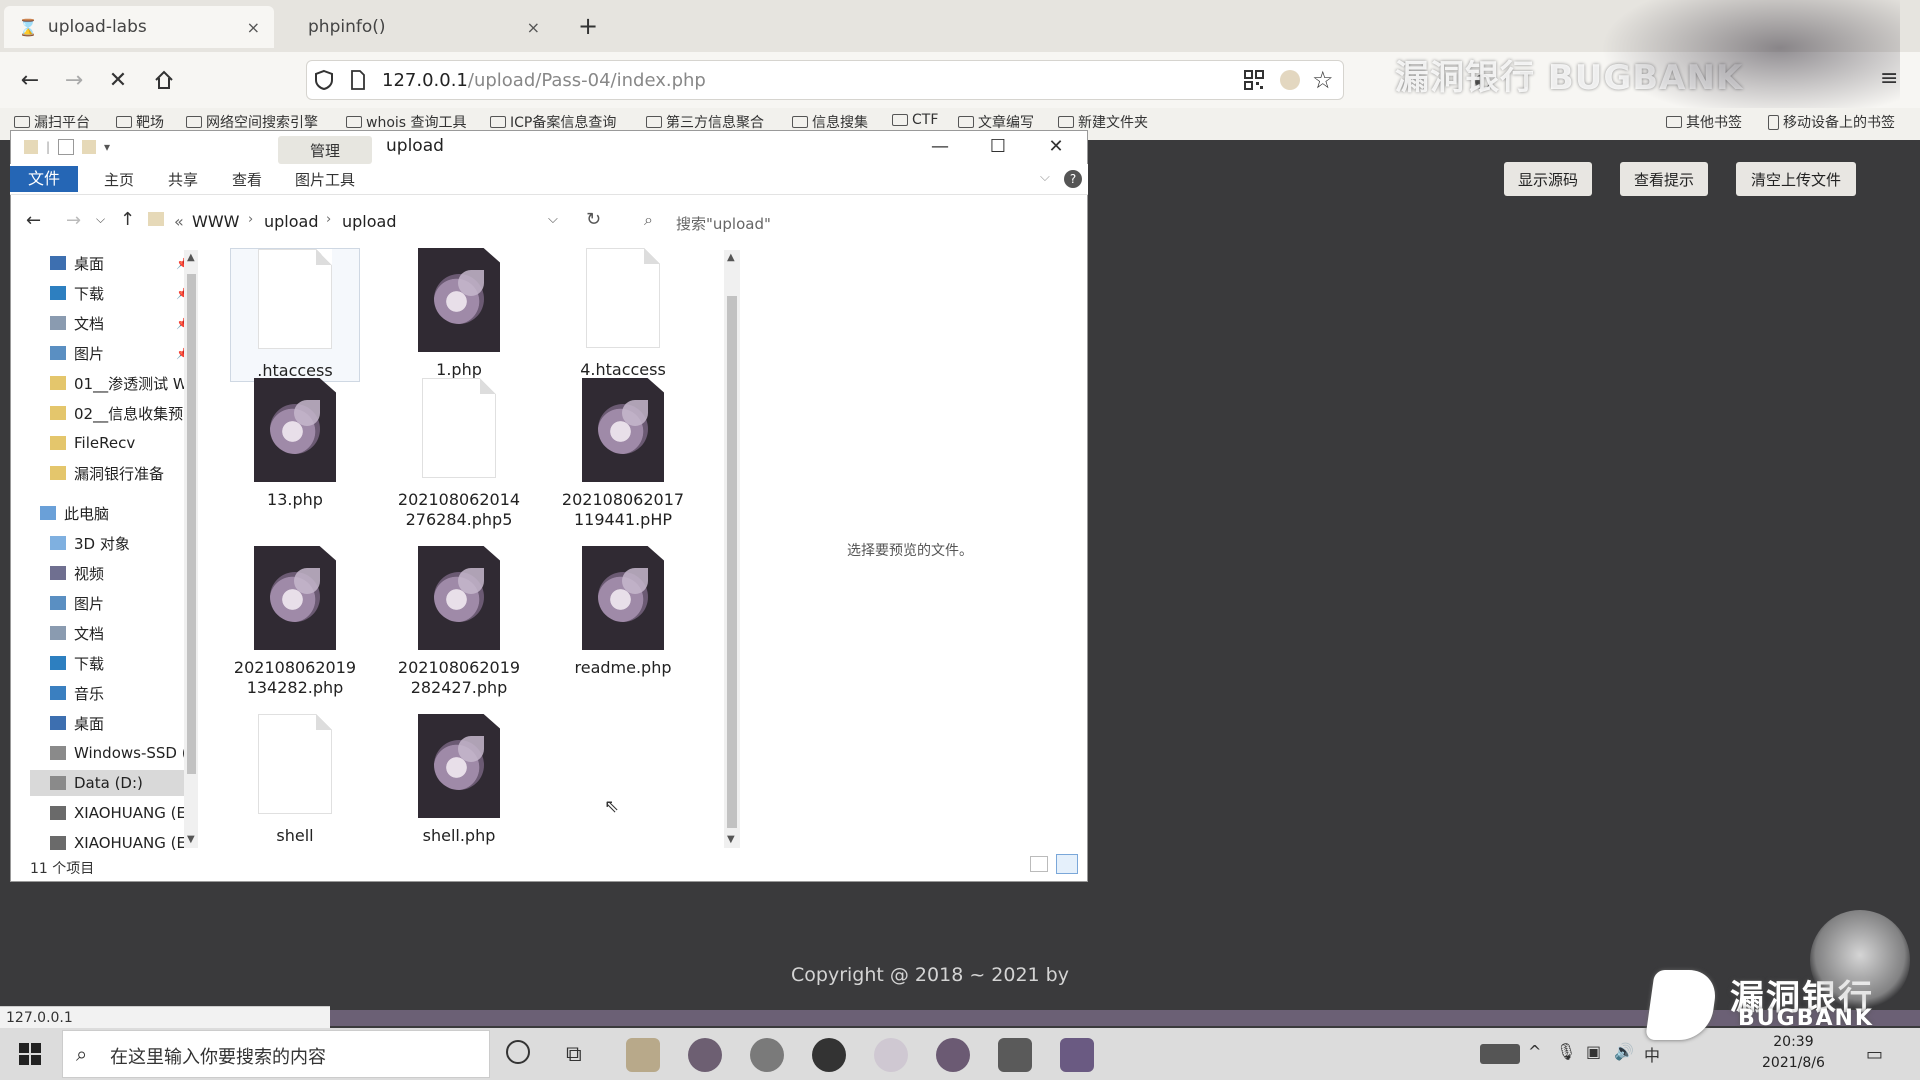 The height and width of the screenshot is (1080, 1920). What do you see at coordinates (74, 80) in the screenshot?
I see `forward-button: →` at bounding box center [74, 80].